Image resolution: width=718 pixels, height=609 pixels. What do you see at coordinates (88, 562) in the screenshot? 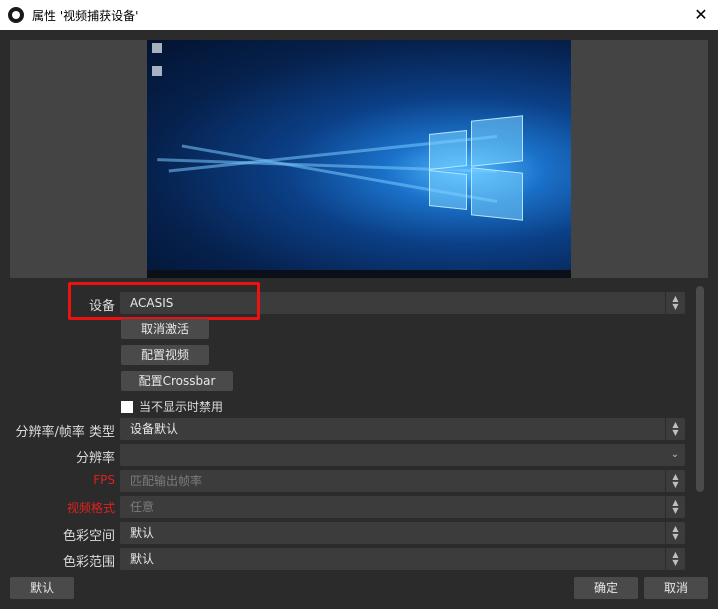
I see `color-range-label: 色彩范围` at bounding box center [88, 562].